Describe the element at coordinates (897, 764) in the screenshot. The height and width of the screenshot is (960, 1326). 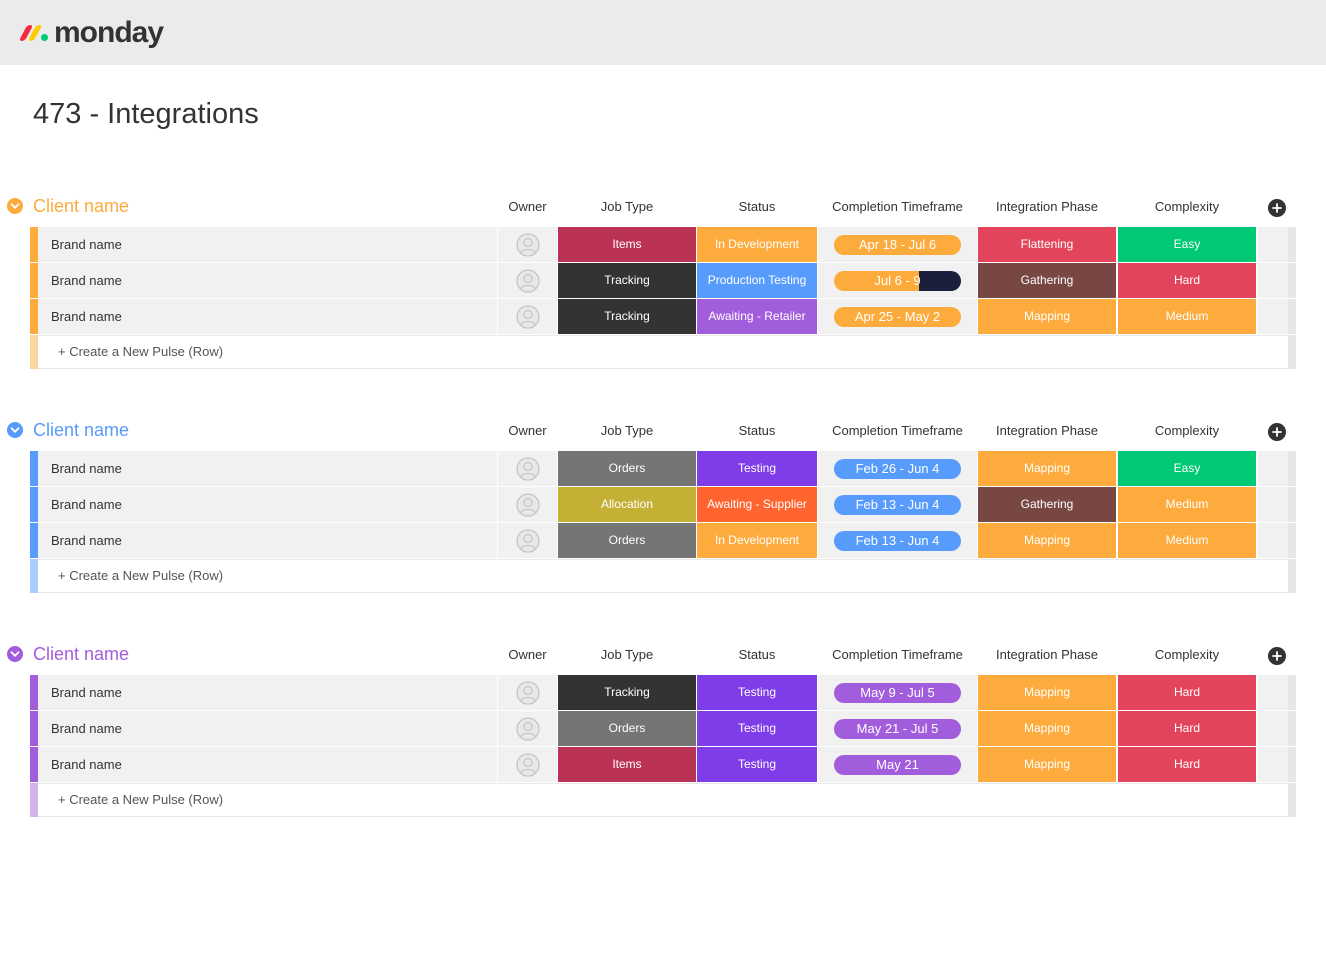
I see `timeline-cell: May 21` at that location.